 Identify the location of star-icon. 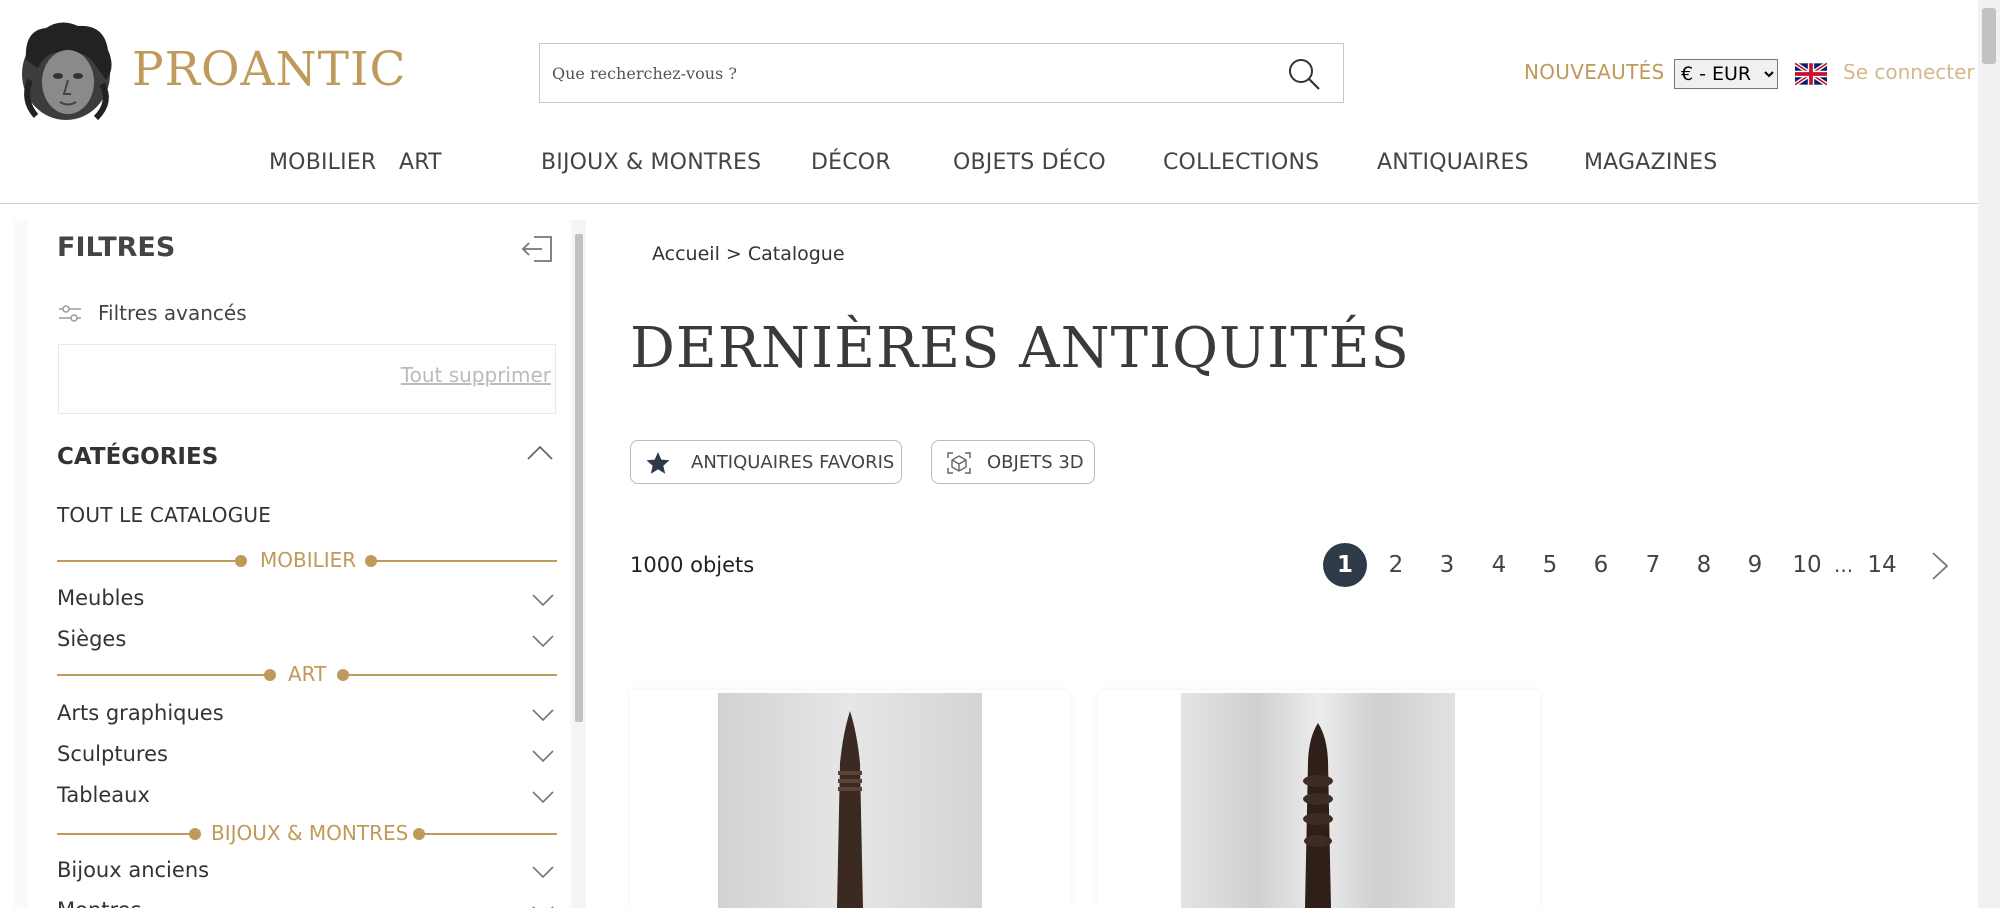
(658, 463).